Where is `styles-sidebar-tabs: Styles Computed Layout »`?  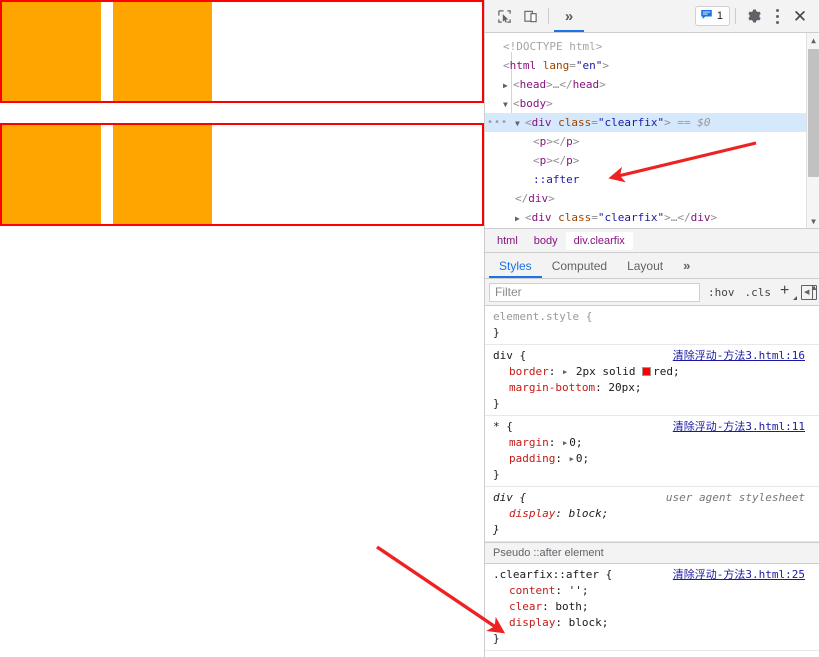
styles-sidebar-tabs: Styles Computed Layout » is located at coordinates (652, 266).